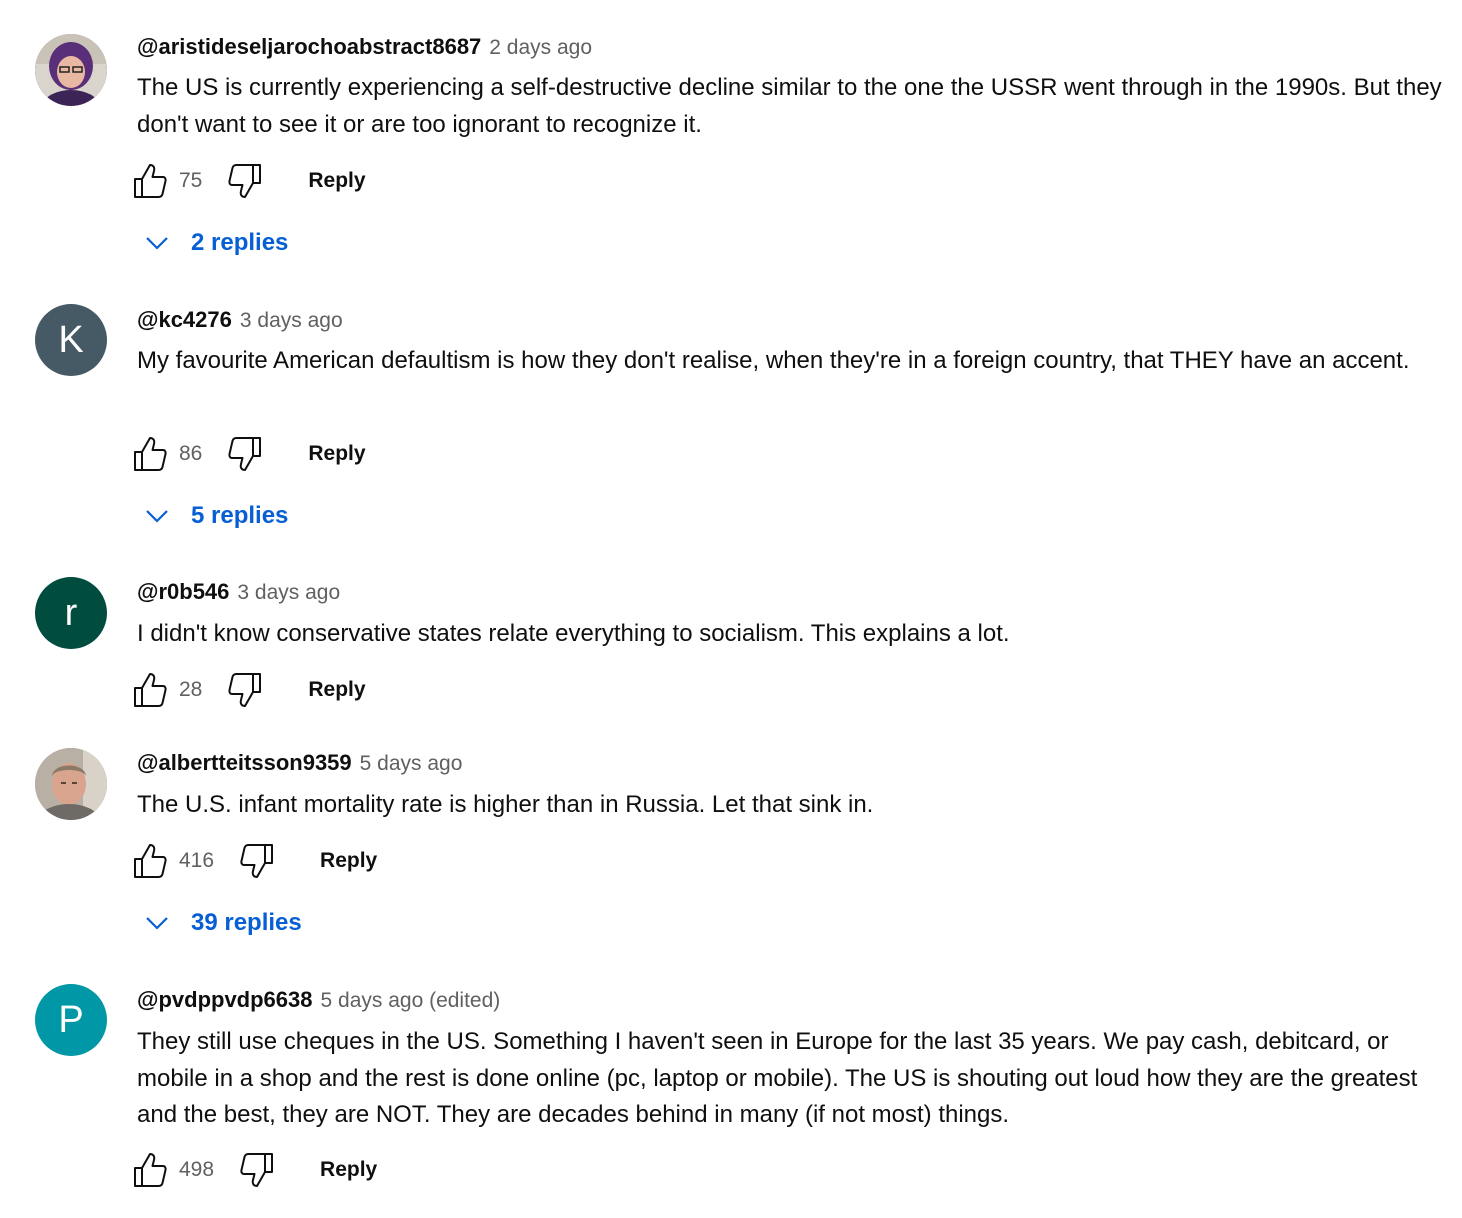 Image resolution: width=1462 pixels, height=1218 pixels. Describe the element at coordinates (191, 689) in the screenshot. I see `like-count: 28` at that location.